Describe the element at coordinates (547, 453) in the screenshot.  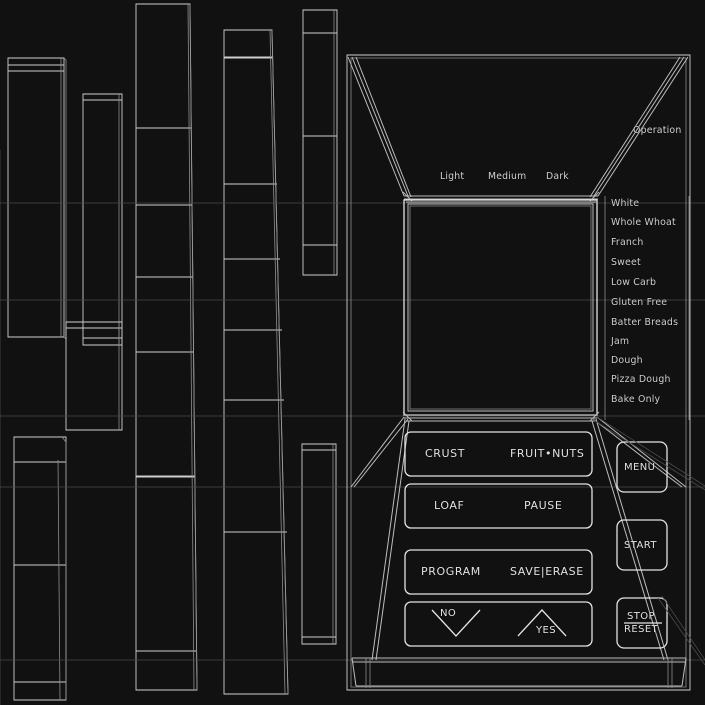
I see `fruit-nuts-button-label: FRUIT•NUTS` at that location.